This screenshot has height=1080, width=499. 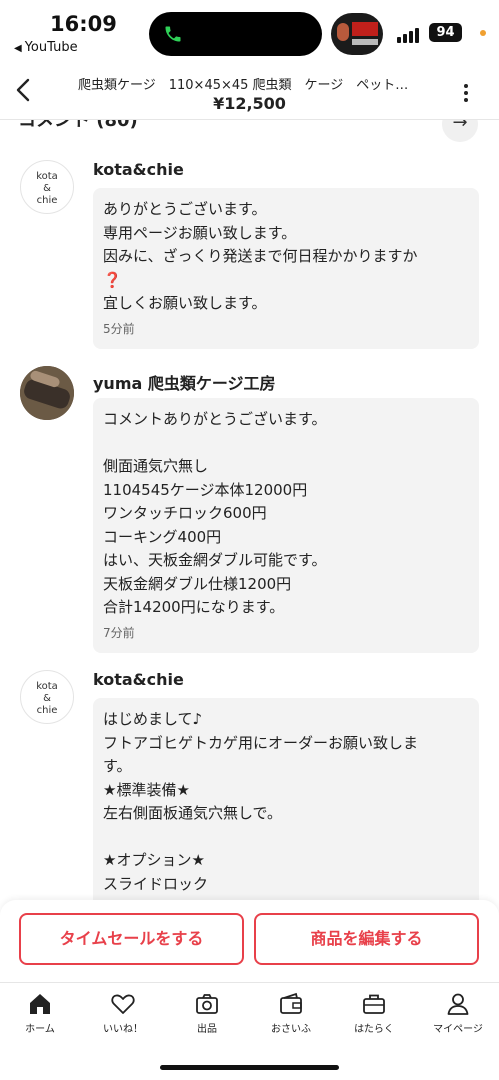 I want to click on comment-line: コーキング400円, so click(x=162, y=536).